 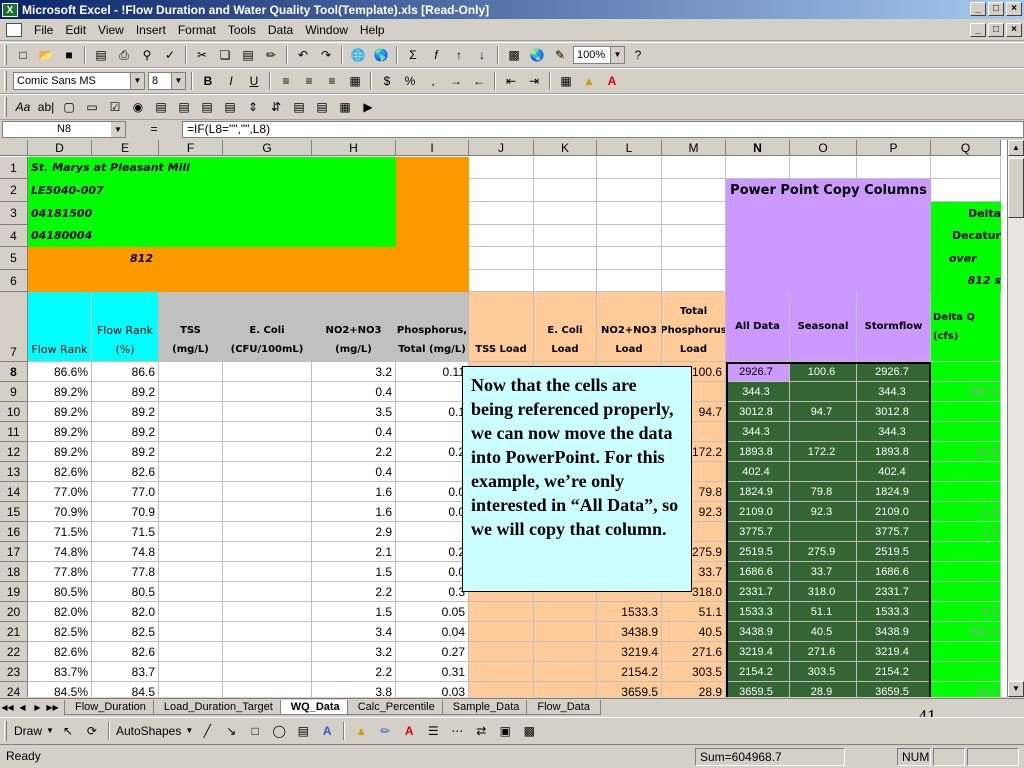 I want to click on cell-e14: 77.0, so click(x=125, y=492).